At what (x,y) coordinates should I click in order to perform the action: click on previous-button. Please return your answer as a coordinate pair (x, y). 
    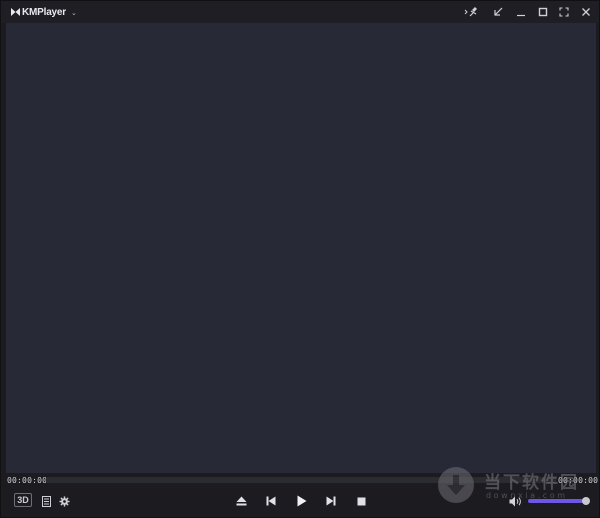
    Looking at the image, I should click on (271, 501).